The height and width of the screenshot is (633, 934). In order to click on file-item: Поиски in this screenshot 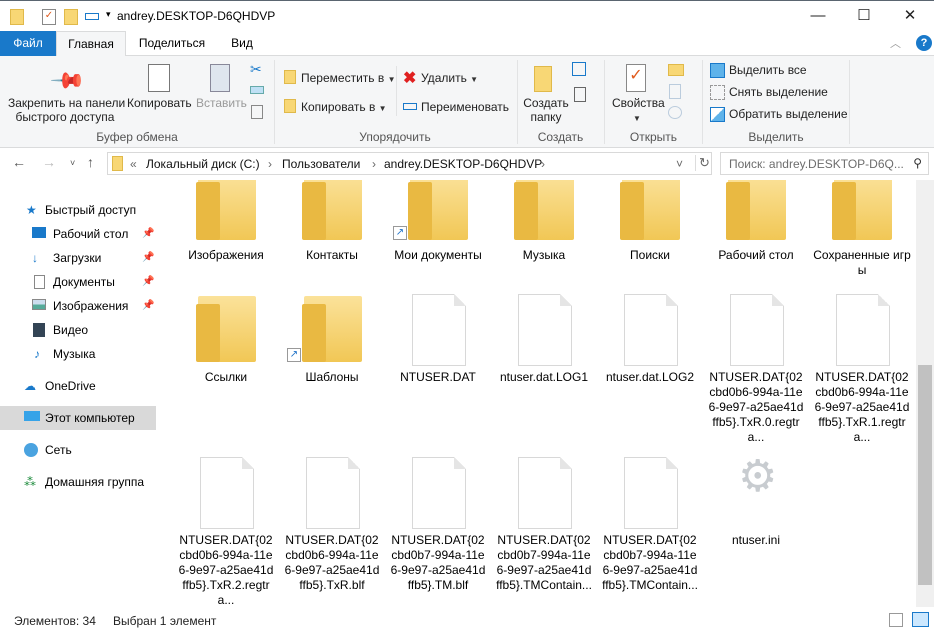, I will do `click(650, 236)`.